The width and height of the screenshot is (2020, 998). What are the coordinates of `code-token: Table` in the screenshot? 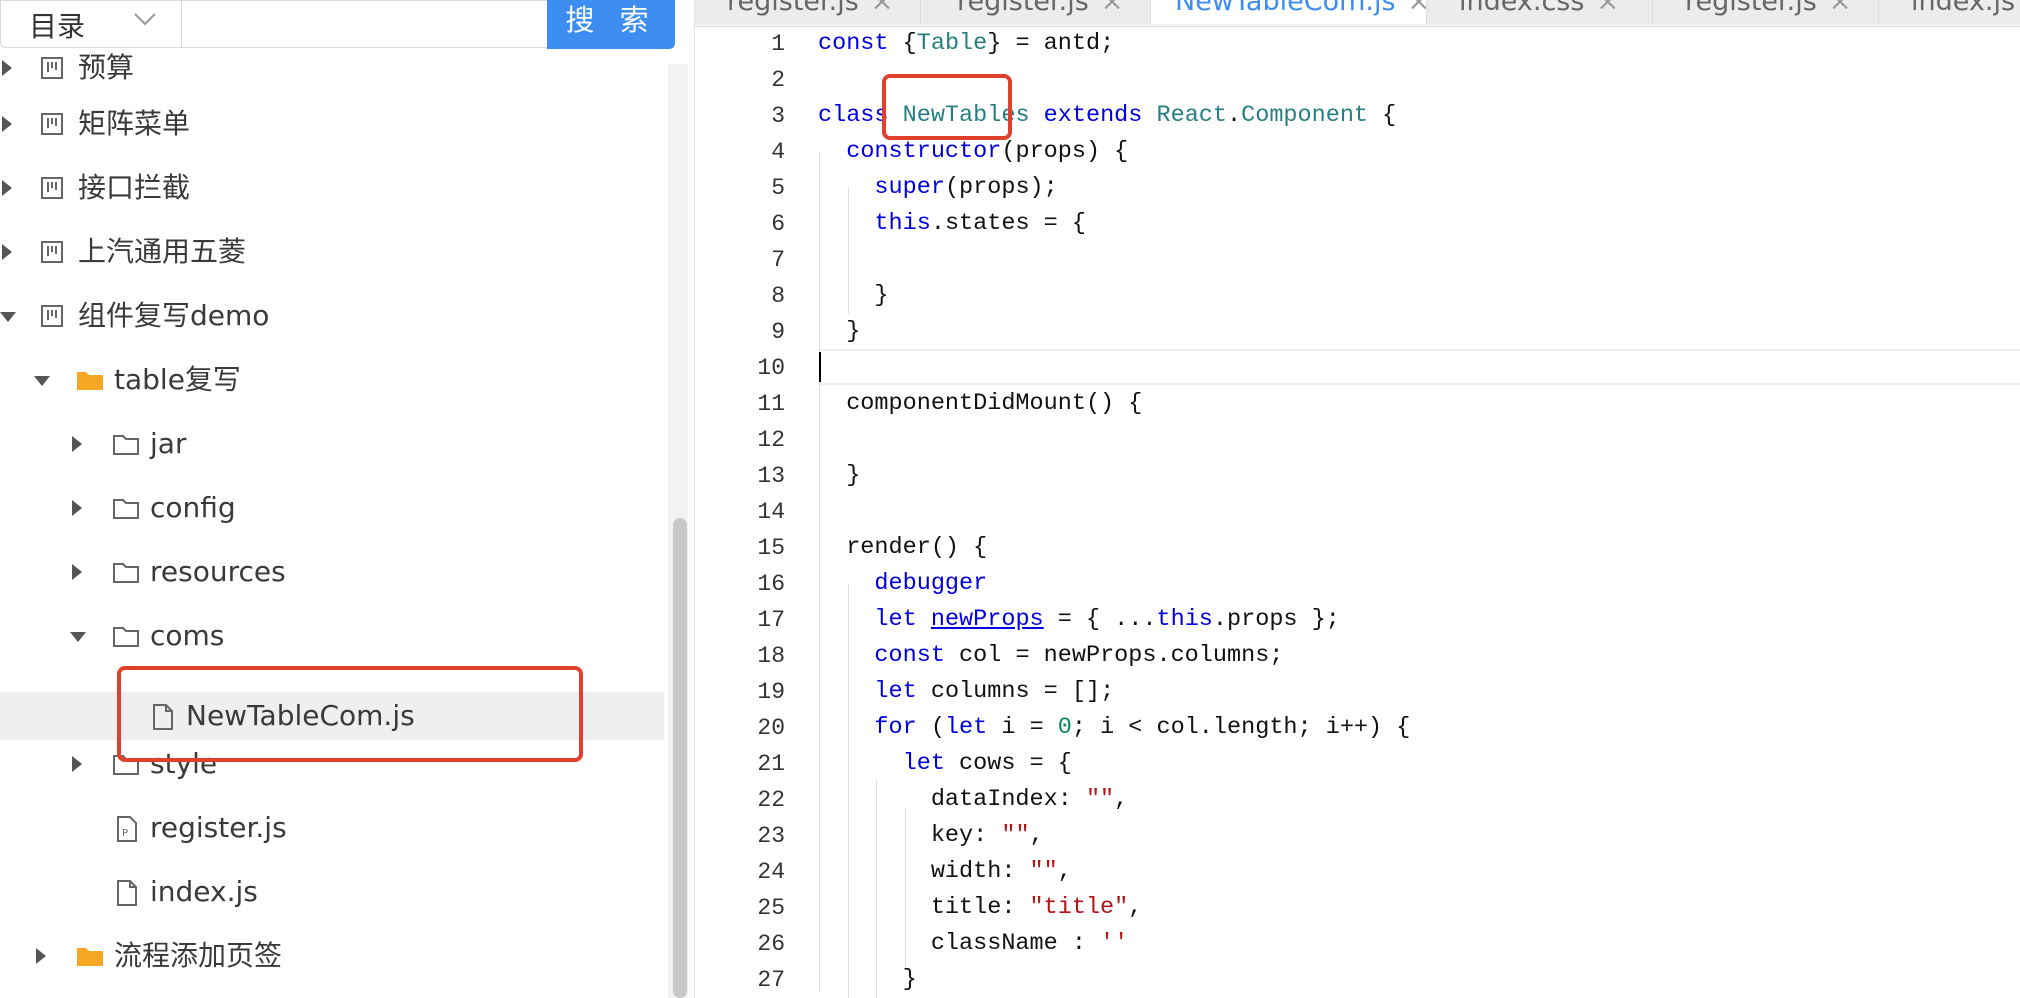 It's located at (952, 43).